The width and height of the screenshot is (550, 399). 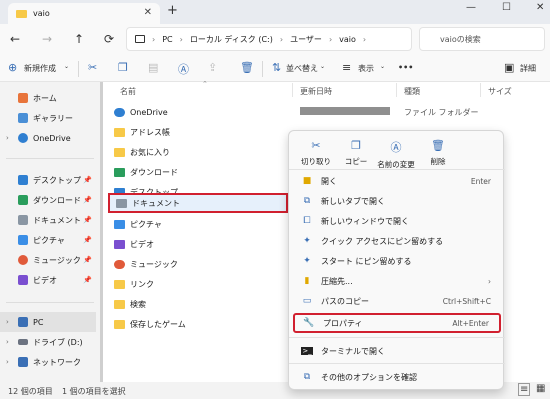 I want to click on cut-icon: ✂, so click(x=92, y=67).